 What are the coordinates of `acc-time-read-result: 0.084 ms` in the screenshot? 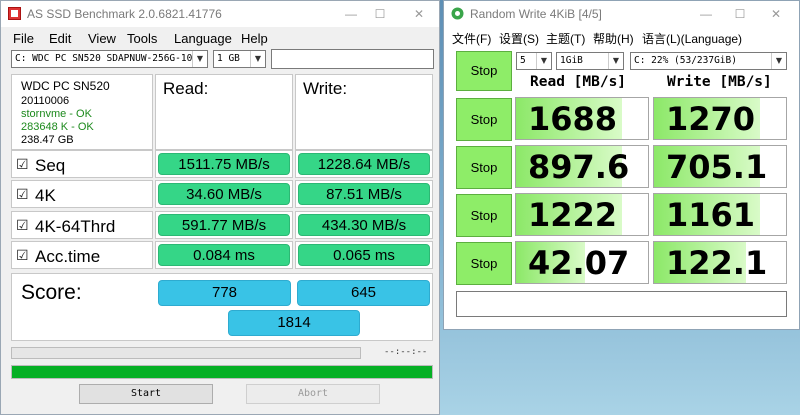 It's located at (224, 255).